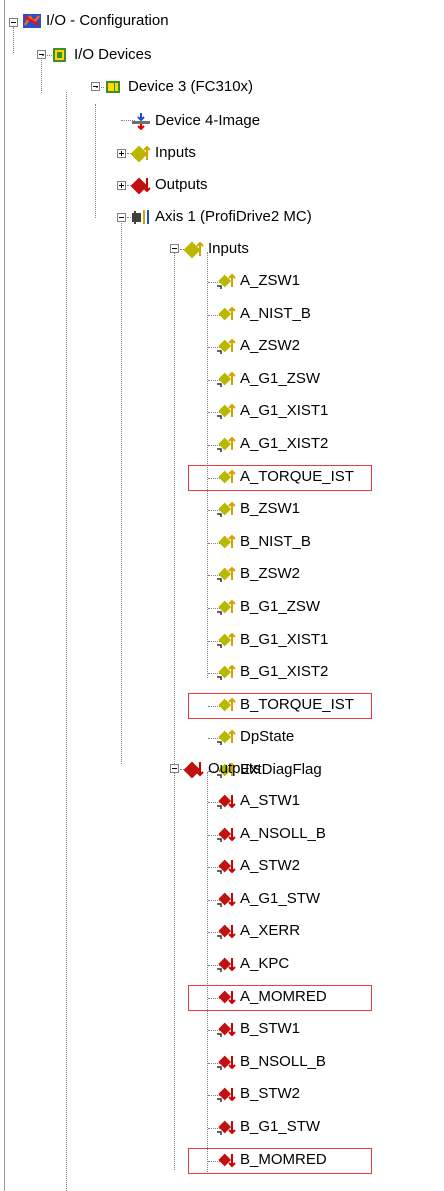 The image size is (444, 1191). I want to click on tree-node-variable: B_ZSW1, so click(258, 509).